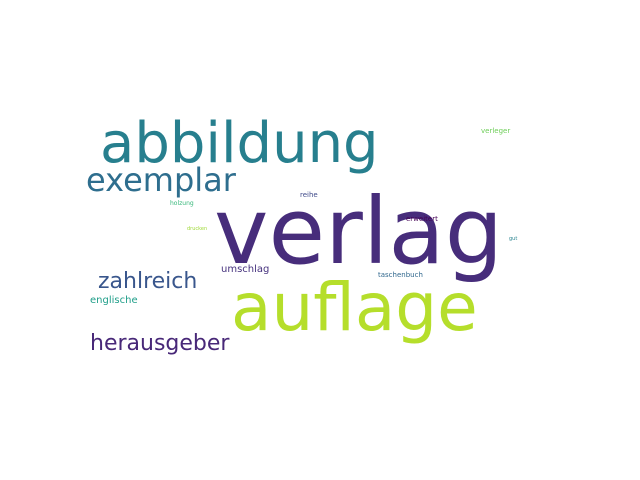  I want to click on word-reihe: reihe, so click(309, 195).